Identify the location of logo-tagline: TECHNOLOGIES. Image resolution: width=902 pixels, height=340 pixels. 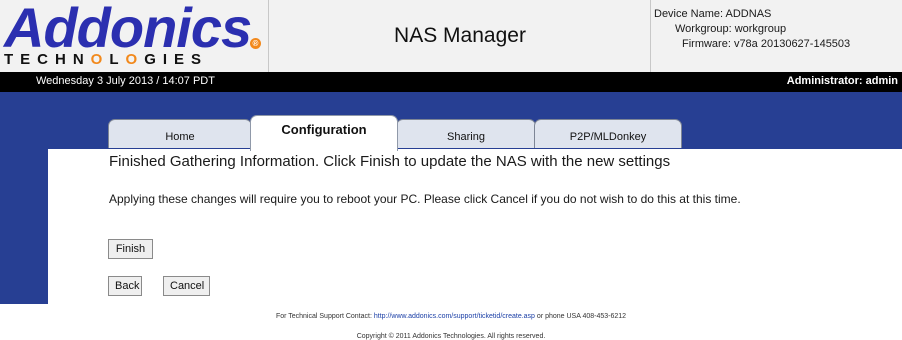
(106, 59).